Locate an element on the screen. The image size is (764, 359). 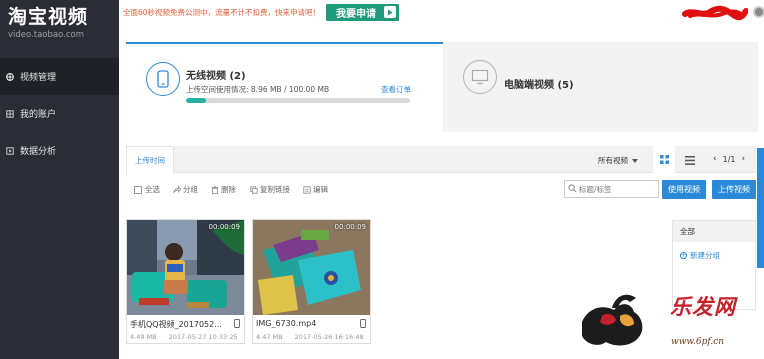
video-filter-label: 所有视频 is located at coordinates (613, 160).